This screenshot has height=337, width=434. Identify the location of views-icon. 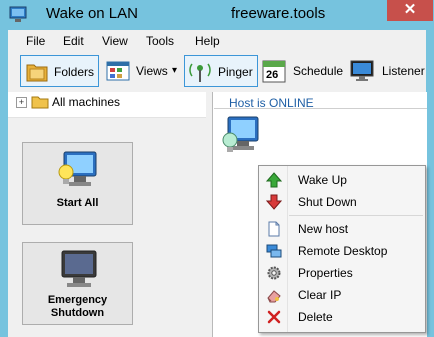
(118, 71).